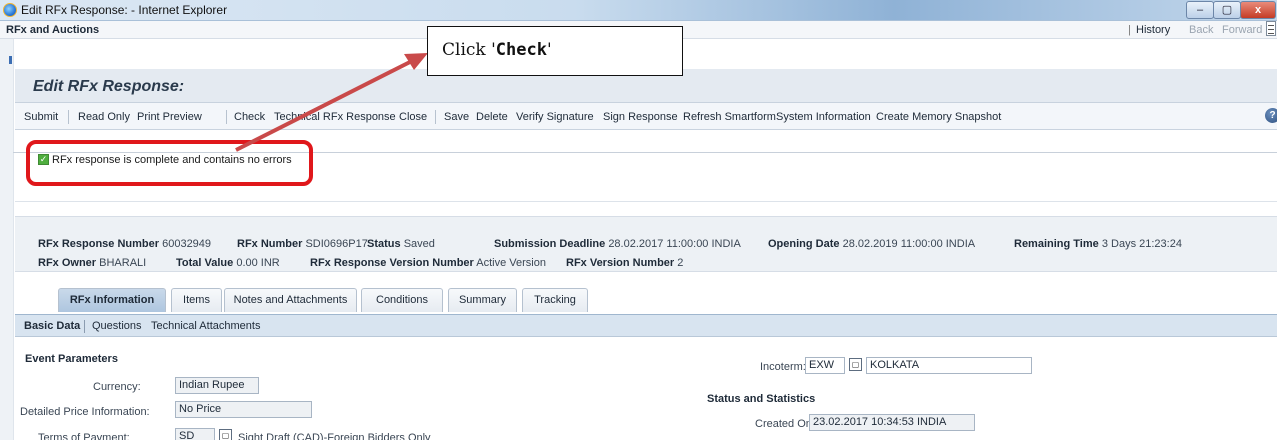 The width and height of the screenshot is (1277, 440). I want to click on subtab-separator, so click(84, 326).